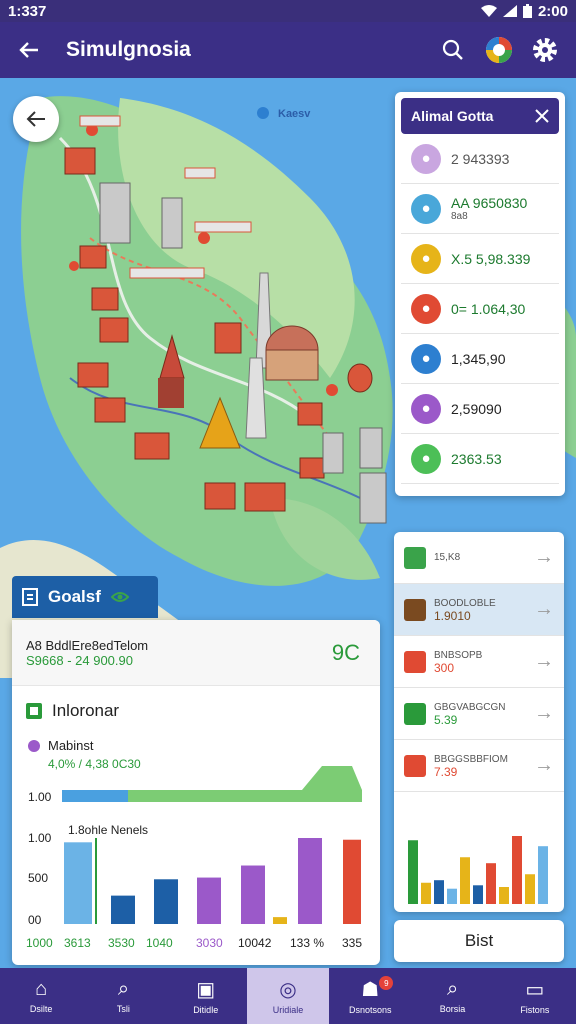 The image size is (576, 1024). I want to click on stat-value: 1,345,90, so click(478, 358).